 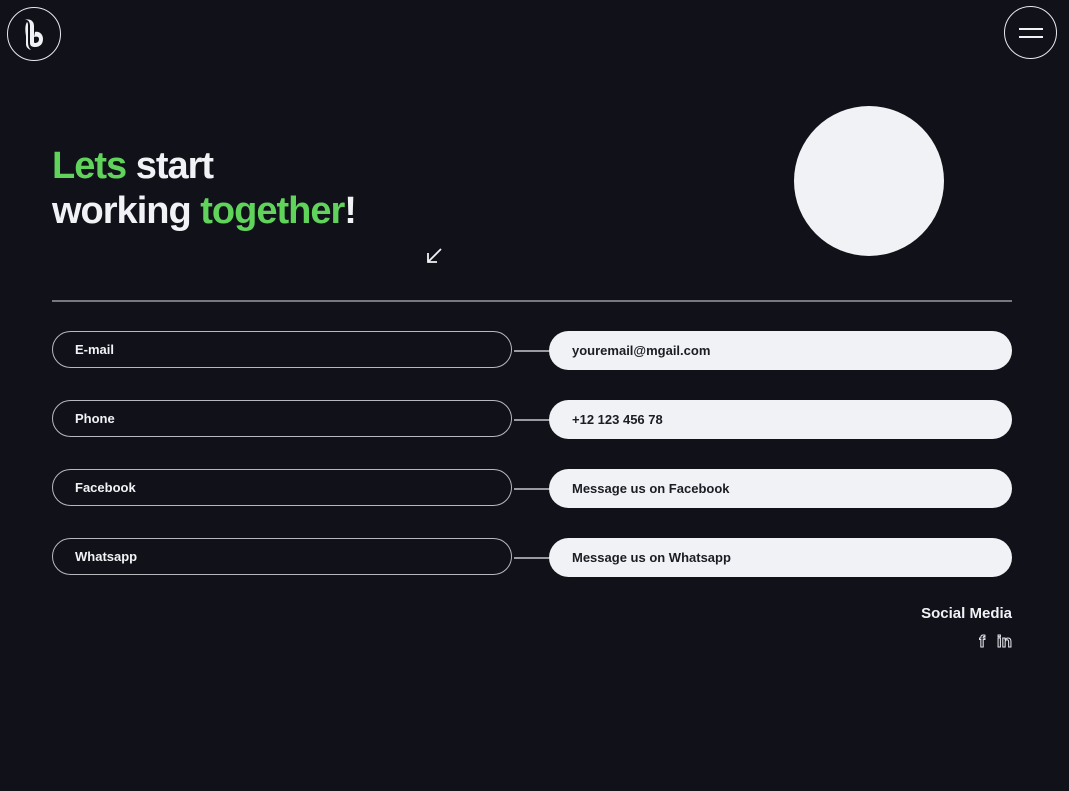 What do you see at coordinates (780, 350) in the screenshot?
I see `email-link: youremail@mgail.com` at bounding box center [780, 350].